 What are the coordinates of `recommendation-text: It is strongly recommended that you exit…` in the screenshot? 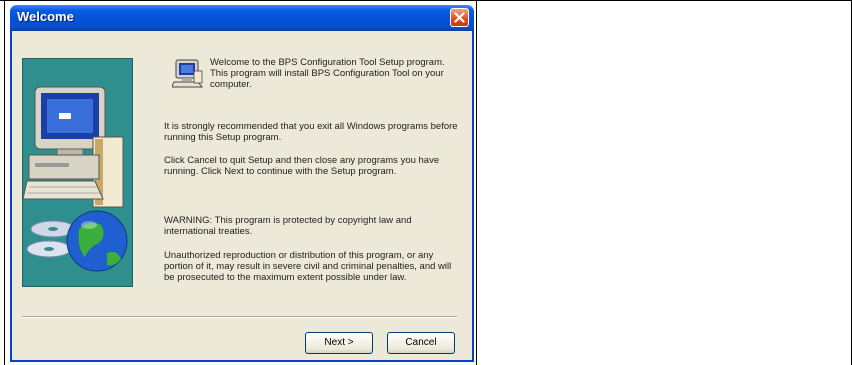 It's located at (311, 132).